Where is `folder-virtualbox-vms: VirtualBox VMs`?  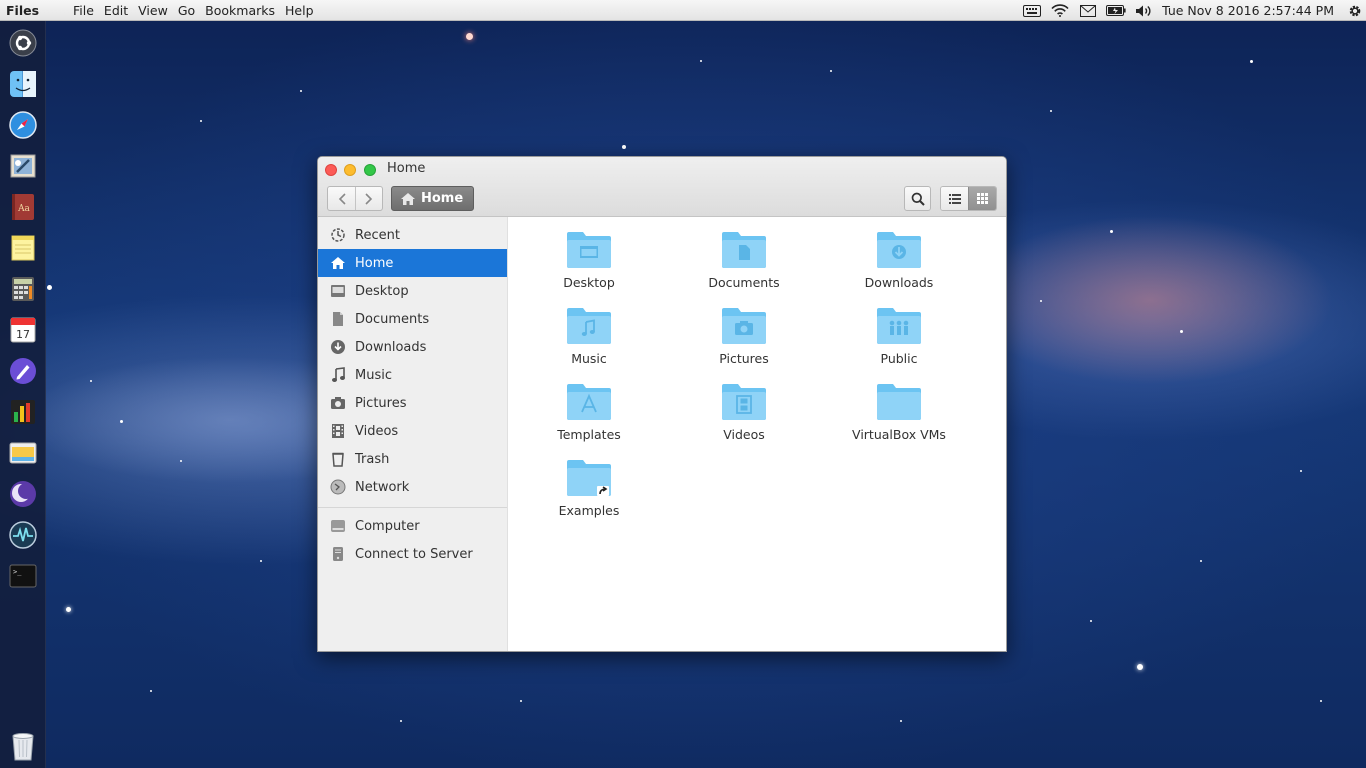 folder-virtualbox-vms: VirtualBox VMs is located at coordinates (899, 418).